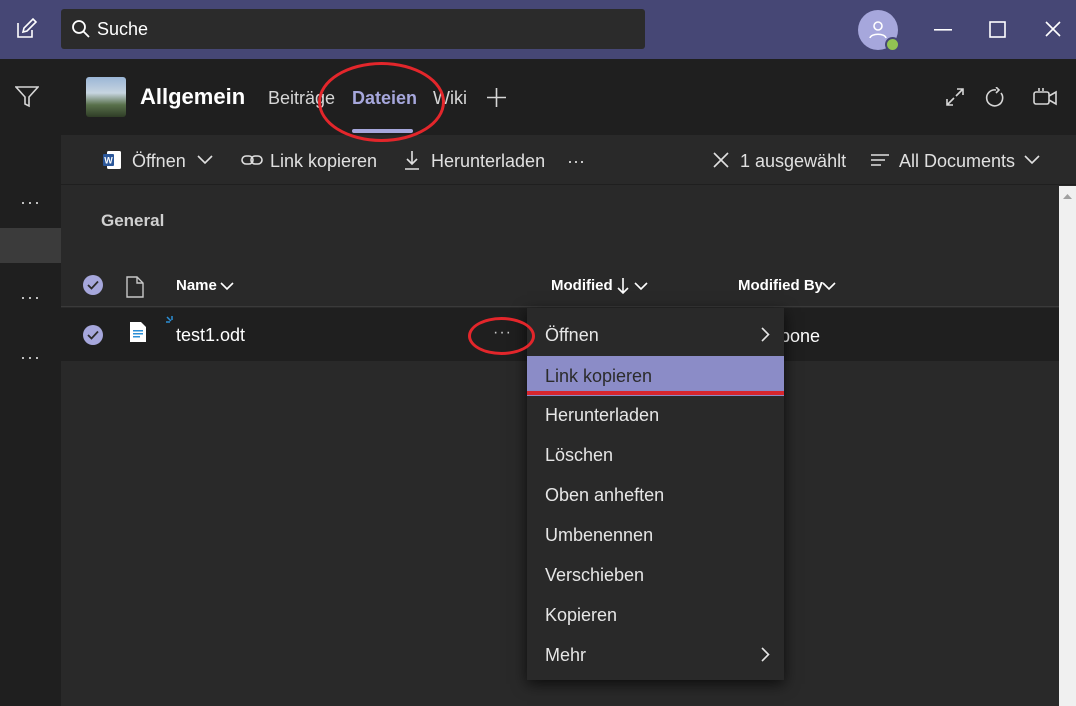  What do you see at coordinates (135, 287) in the screenshot?
I see `file-type-icon` at bounding box center [135, 287].